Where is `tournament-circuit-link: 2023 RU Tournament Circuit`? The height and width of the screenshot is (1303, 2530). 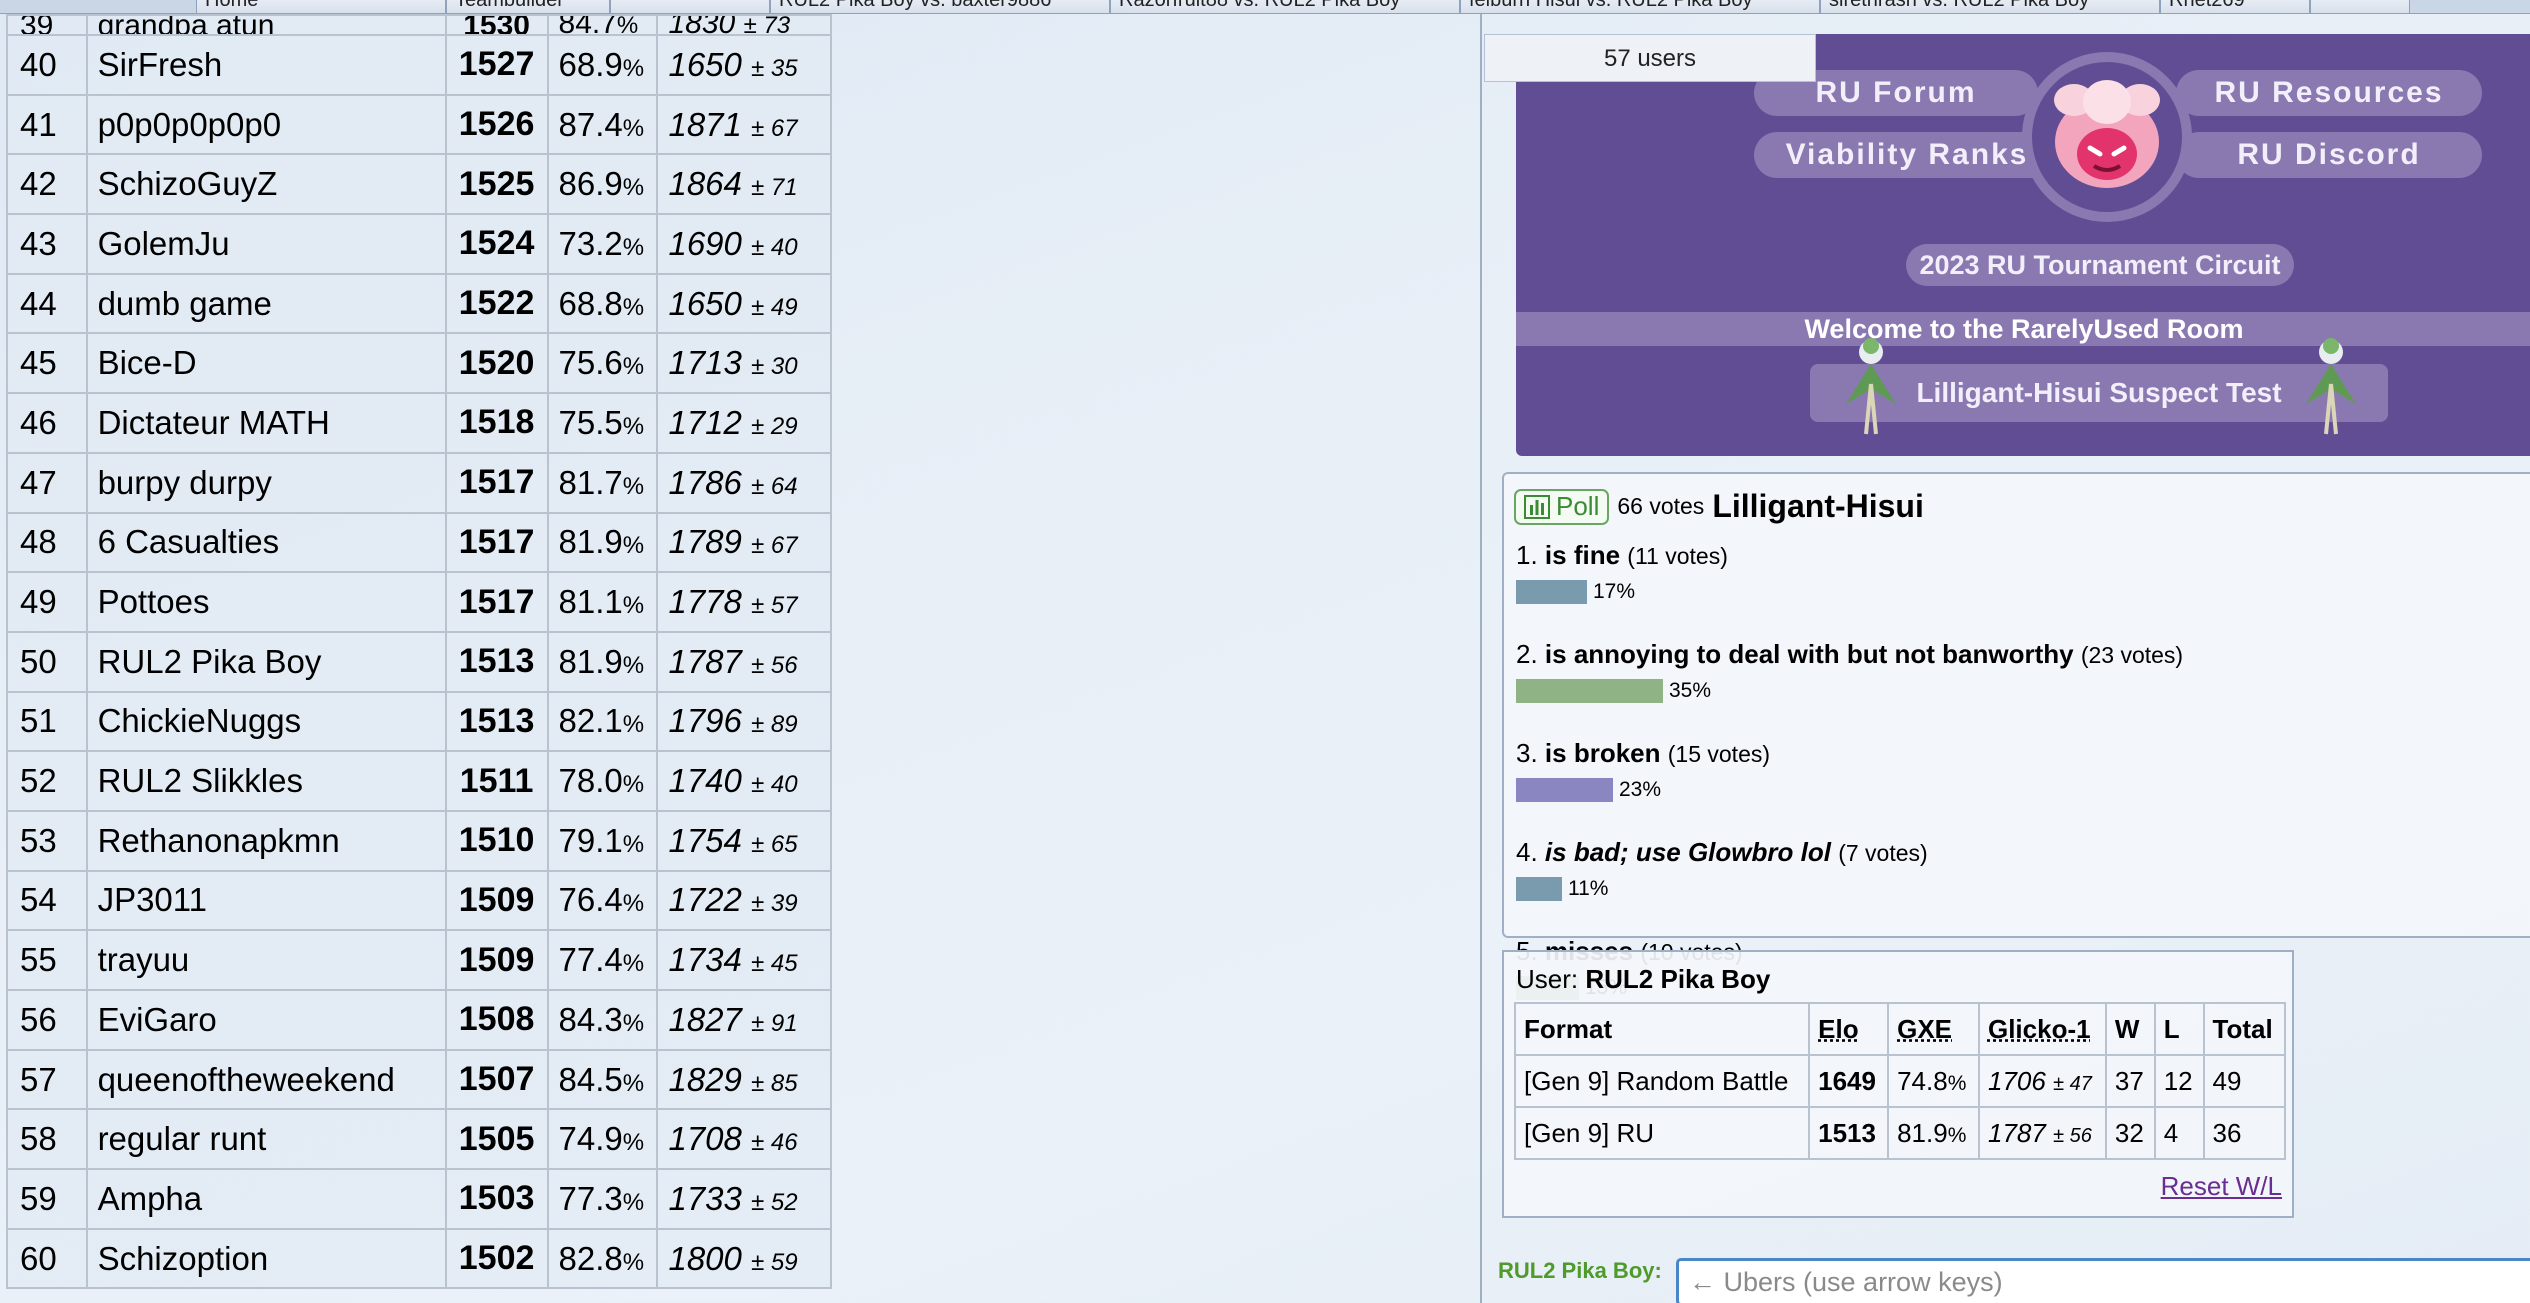 tournament-circuit-link: 2023 RU Tournament Circuit is located at coordinates (2100, 265).